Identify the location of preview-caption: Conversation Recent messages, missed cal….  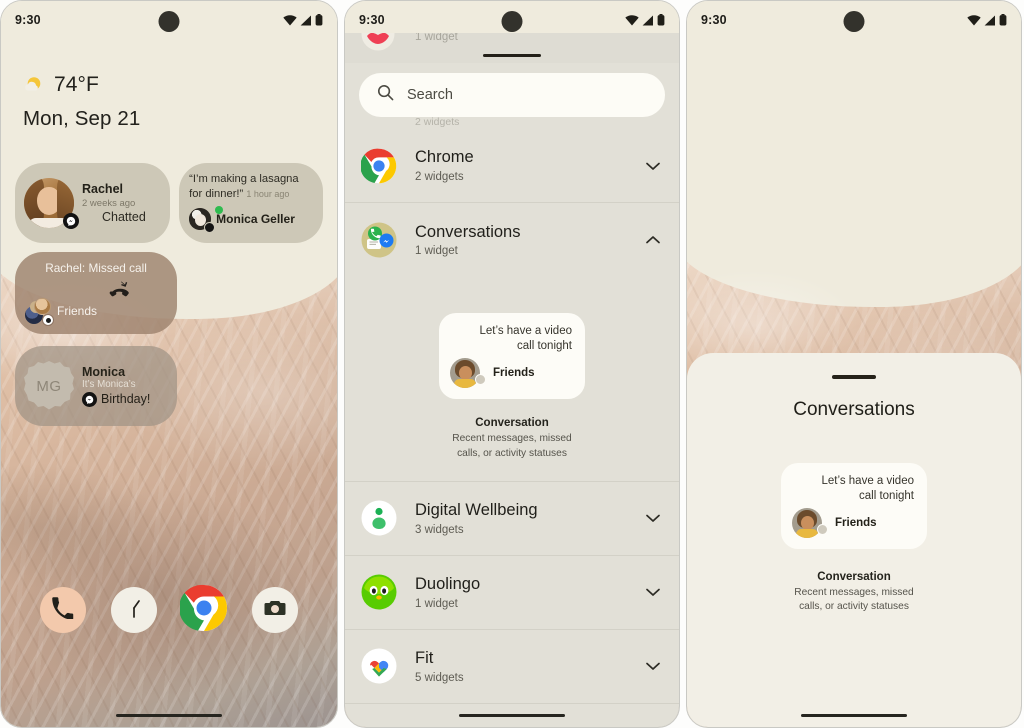
(854, 593).